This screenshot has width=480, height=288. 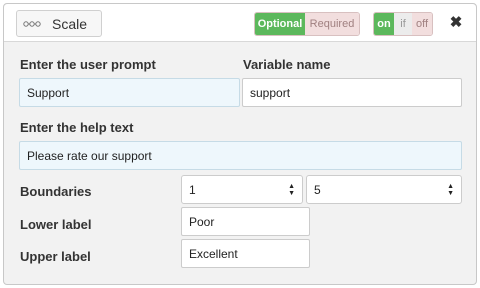 I want to click on upper-boundary-select: 5 ▲ ▼, so click(x=384, y=189).